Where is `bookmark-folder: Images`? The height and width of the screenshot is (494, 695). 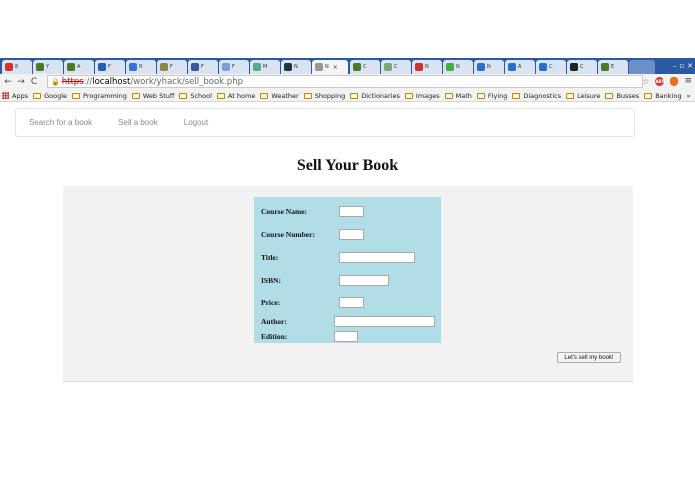 bookmark-folder: Images is located at coordinates (422, 95).